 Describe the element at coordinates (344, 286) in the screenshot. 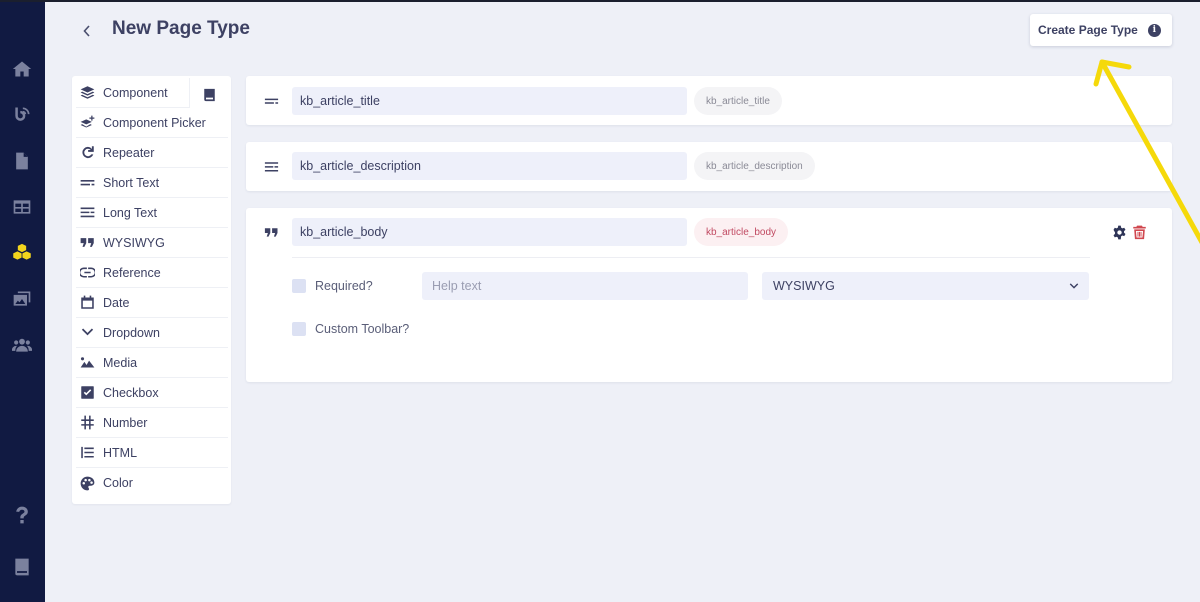

I see `required-label: Required?` at that location.